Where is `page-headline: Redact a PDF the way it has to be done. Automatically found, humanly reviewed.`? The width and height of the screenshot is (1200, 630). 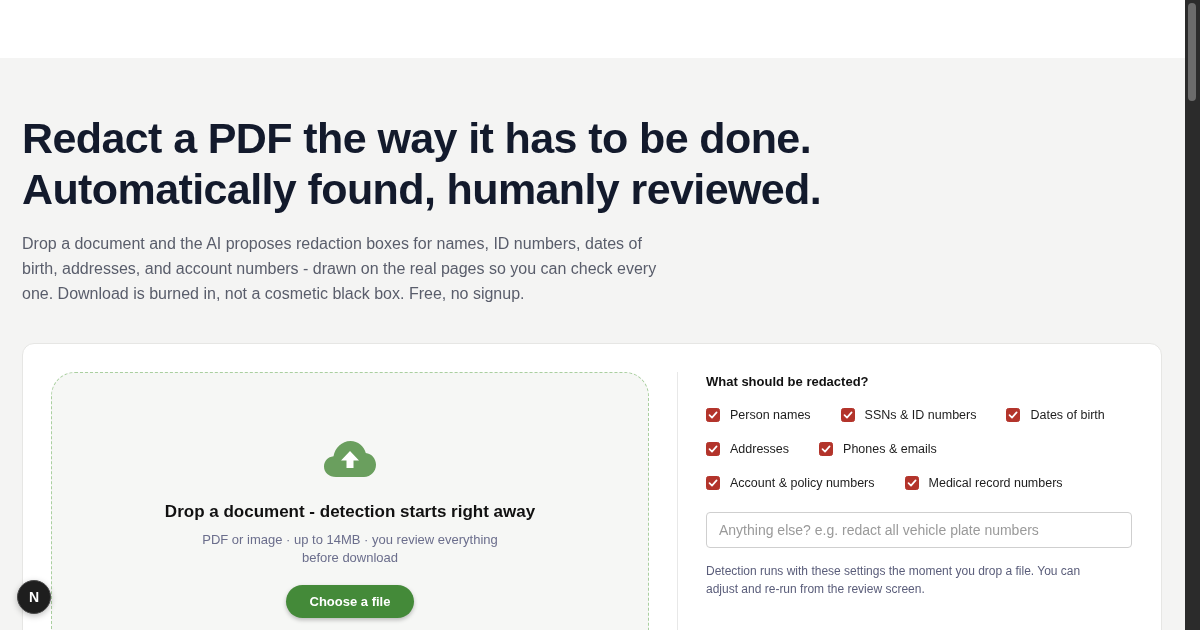
page-headline: Redact a PDF the way it has to be done. Automatically found, humanly reviewed. is located at coordinates (422, 164).